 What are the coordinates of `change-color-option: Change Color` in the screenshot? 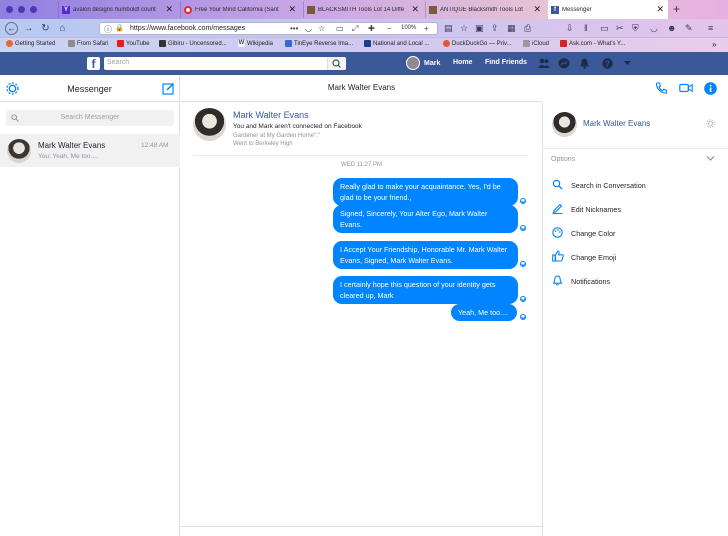 It's located at (593, 233).